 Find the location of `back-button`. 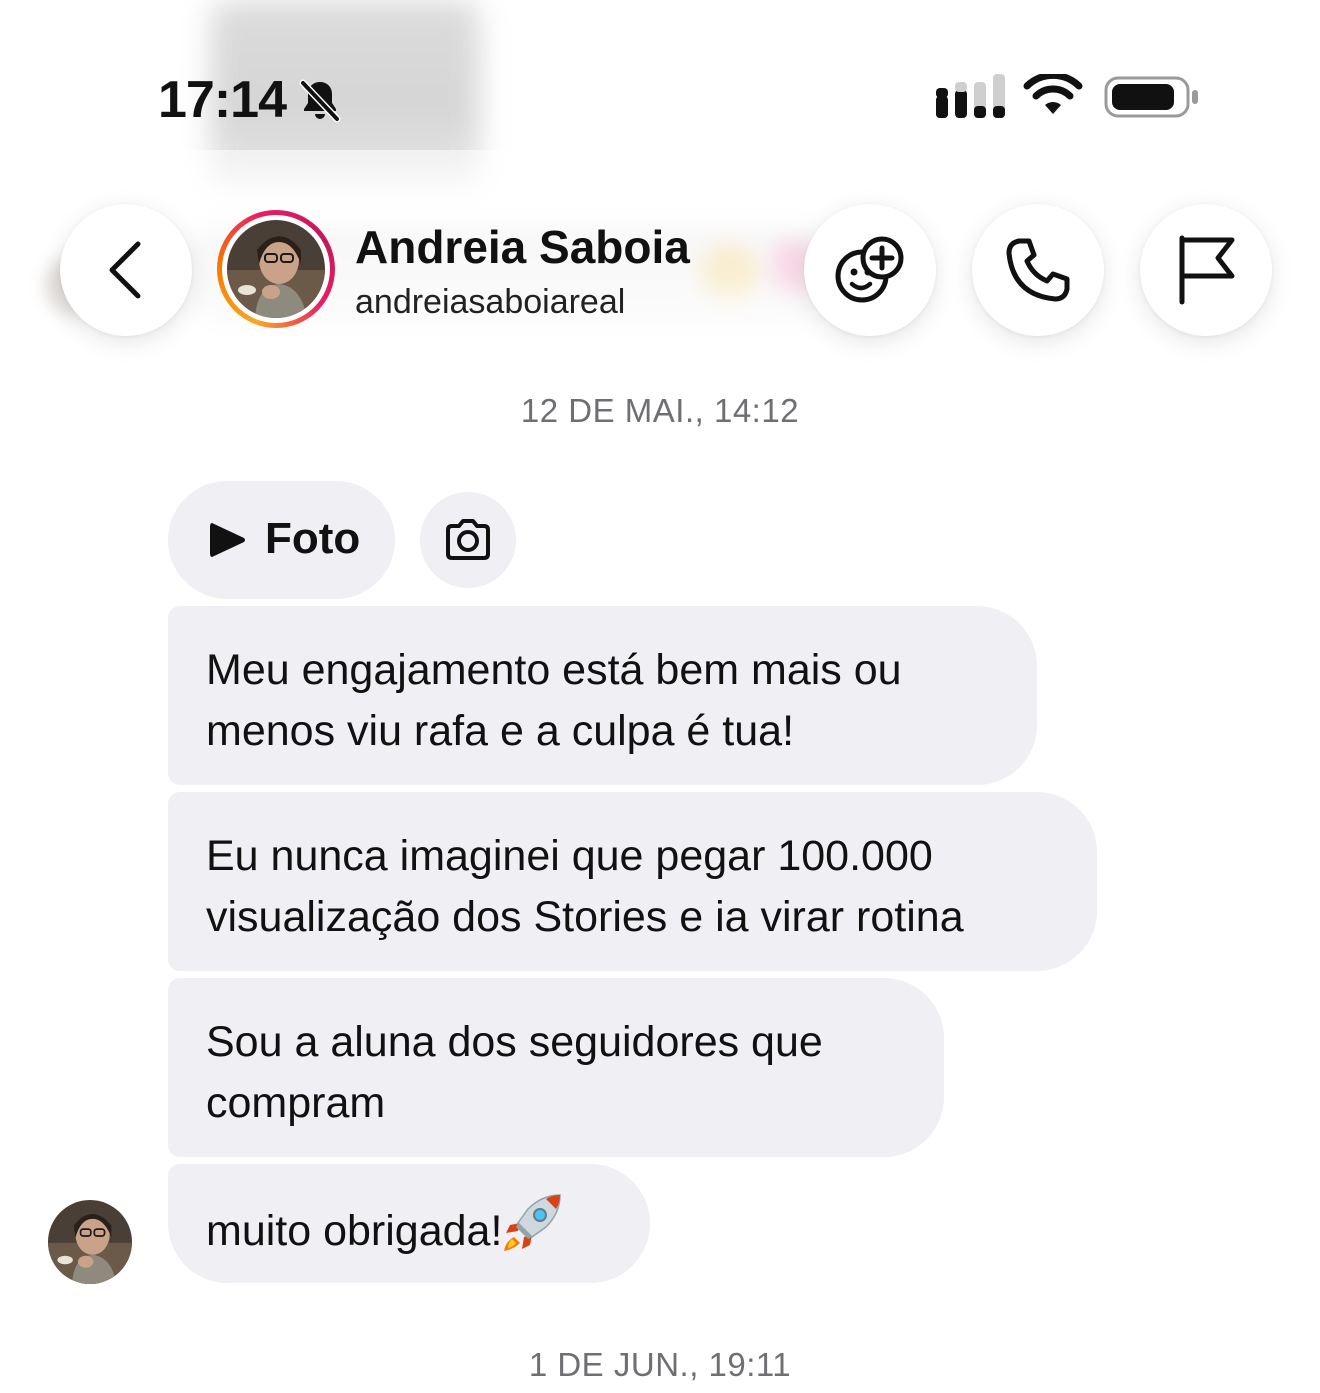

back-button is located at coordinates (126, 270).